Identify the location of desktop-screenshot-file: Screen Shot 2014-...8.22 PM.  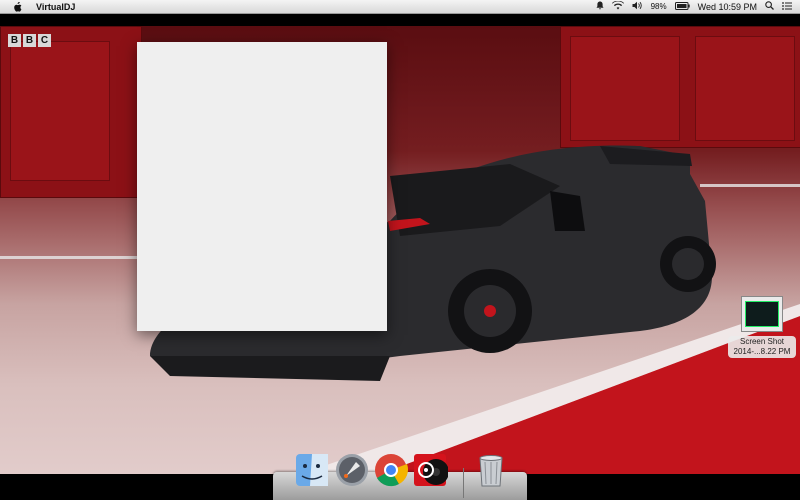
(762, 327).